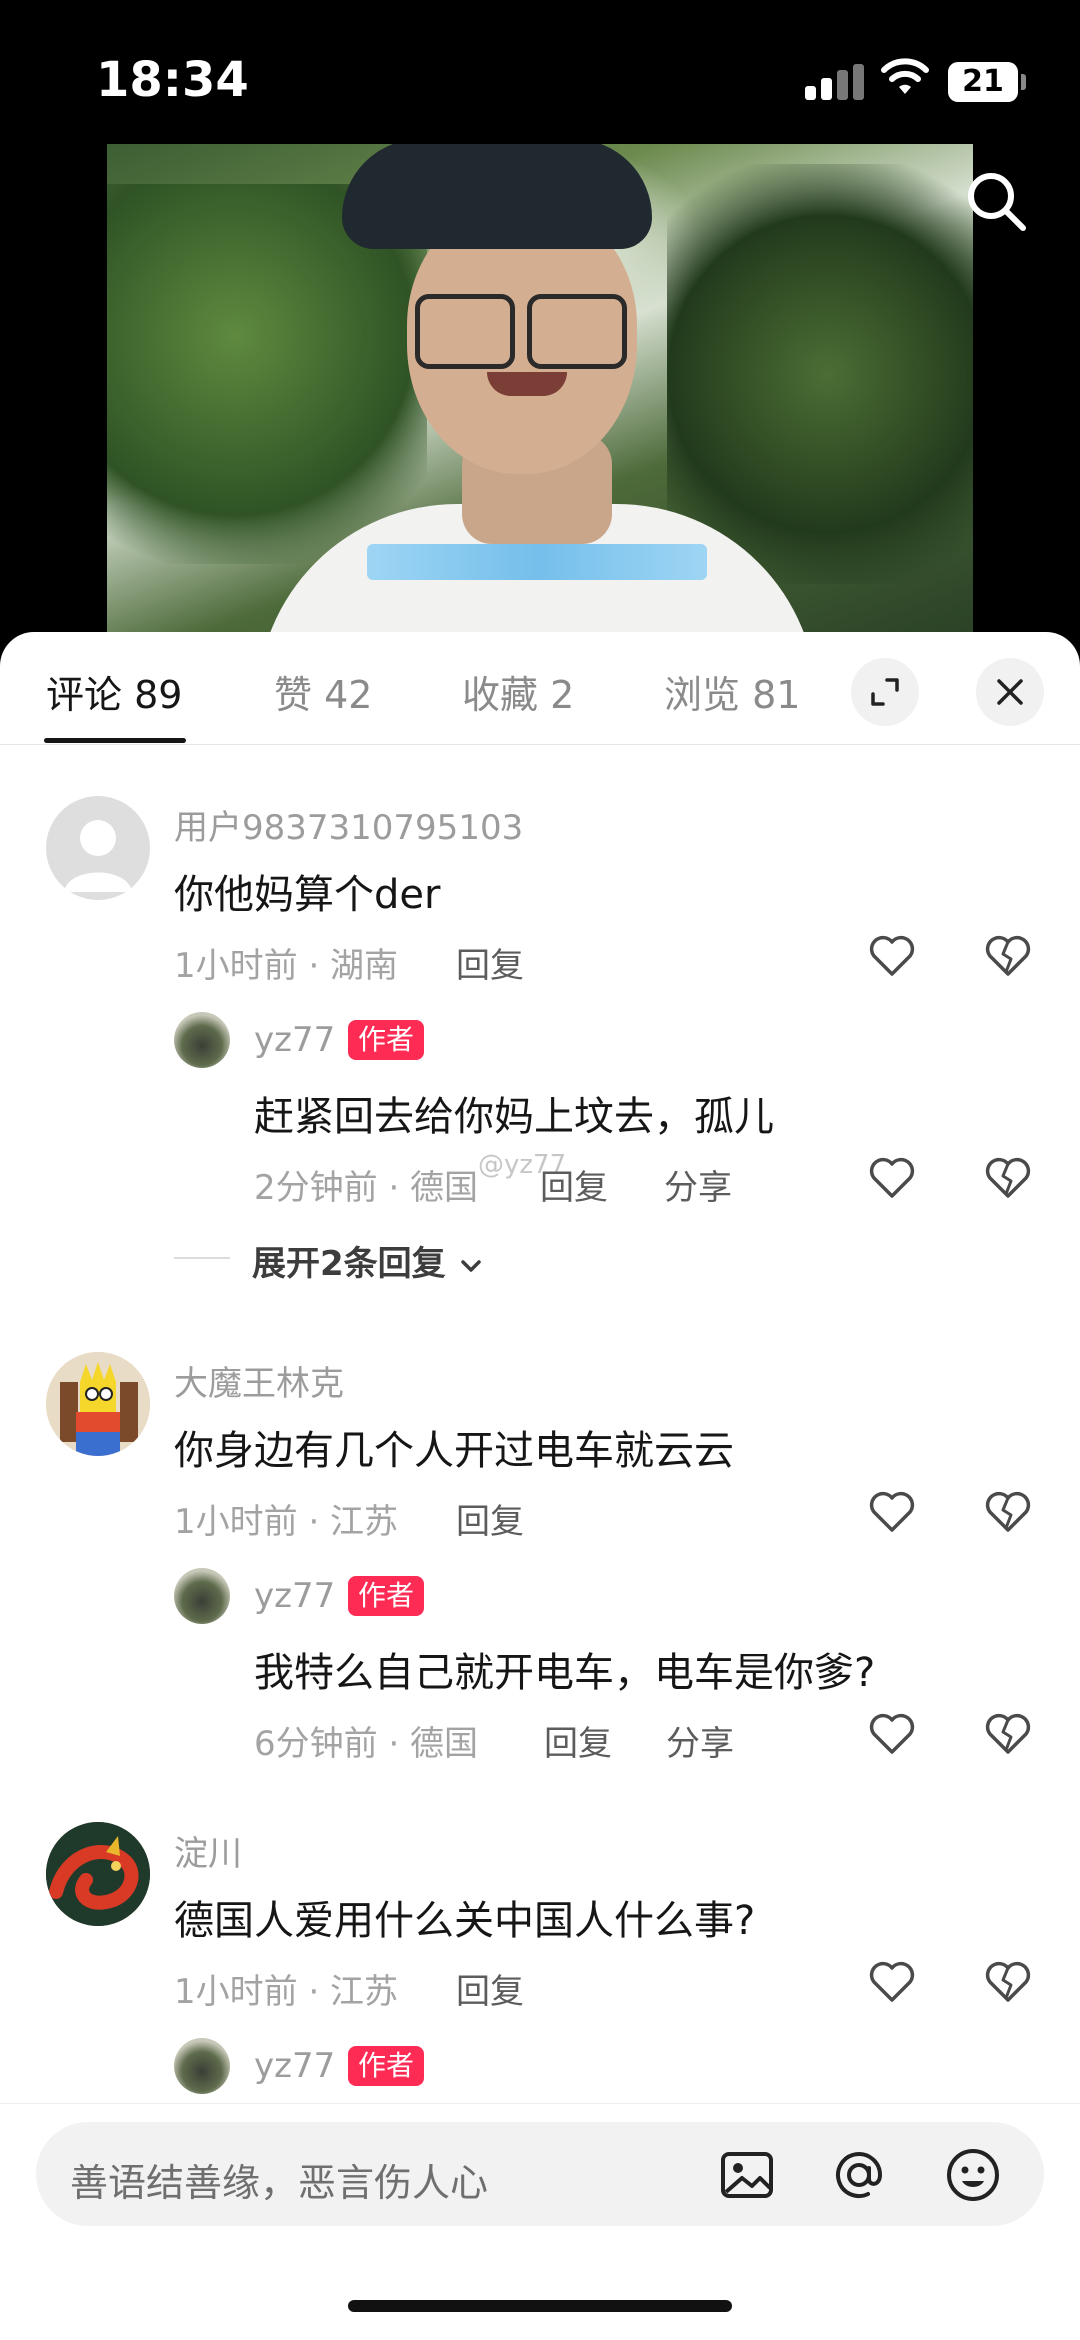 The width and height of the screenshot is (1080, 2340). Describe the element at coordinates (349, 1264) in the screenshot. I see `expand-replies-label: 展开2条回复` at that location.